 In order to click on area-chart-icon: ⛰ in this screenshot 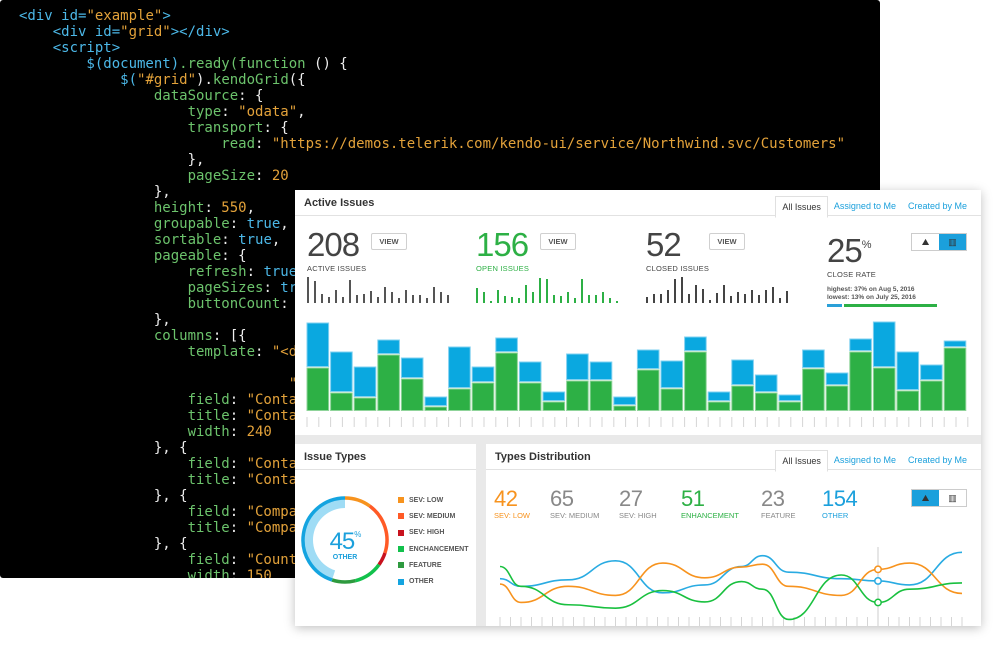, I will do `click(925, 497)`.